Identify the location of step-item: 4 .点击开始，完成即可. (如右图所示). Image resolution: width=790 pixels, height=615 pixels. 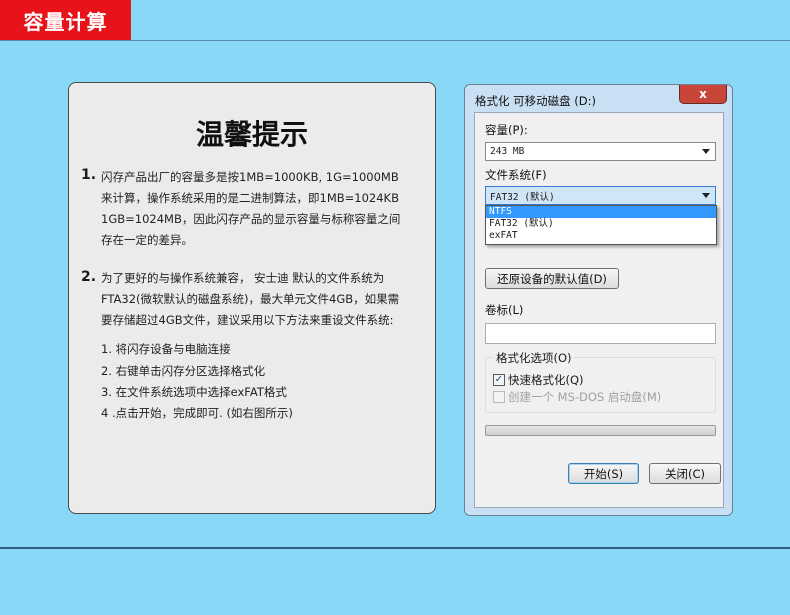
(197, 413).